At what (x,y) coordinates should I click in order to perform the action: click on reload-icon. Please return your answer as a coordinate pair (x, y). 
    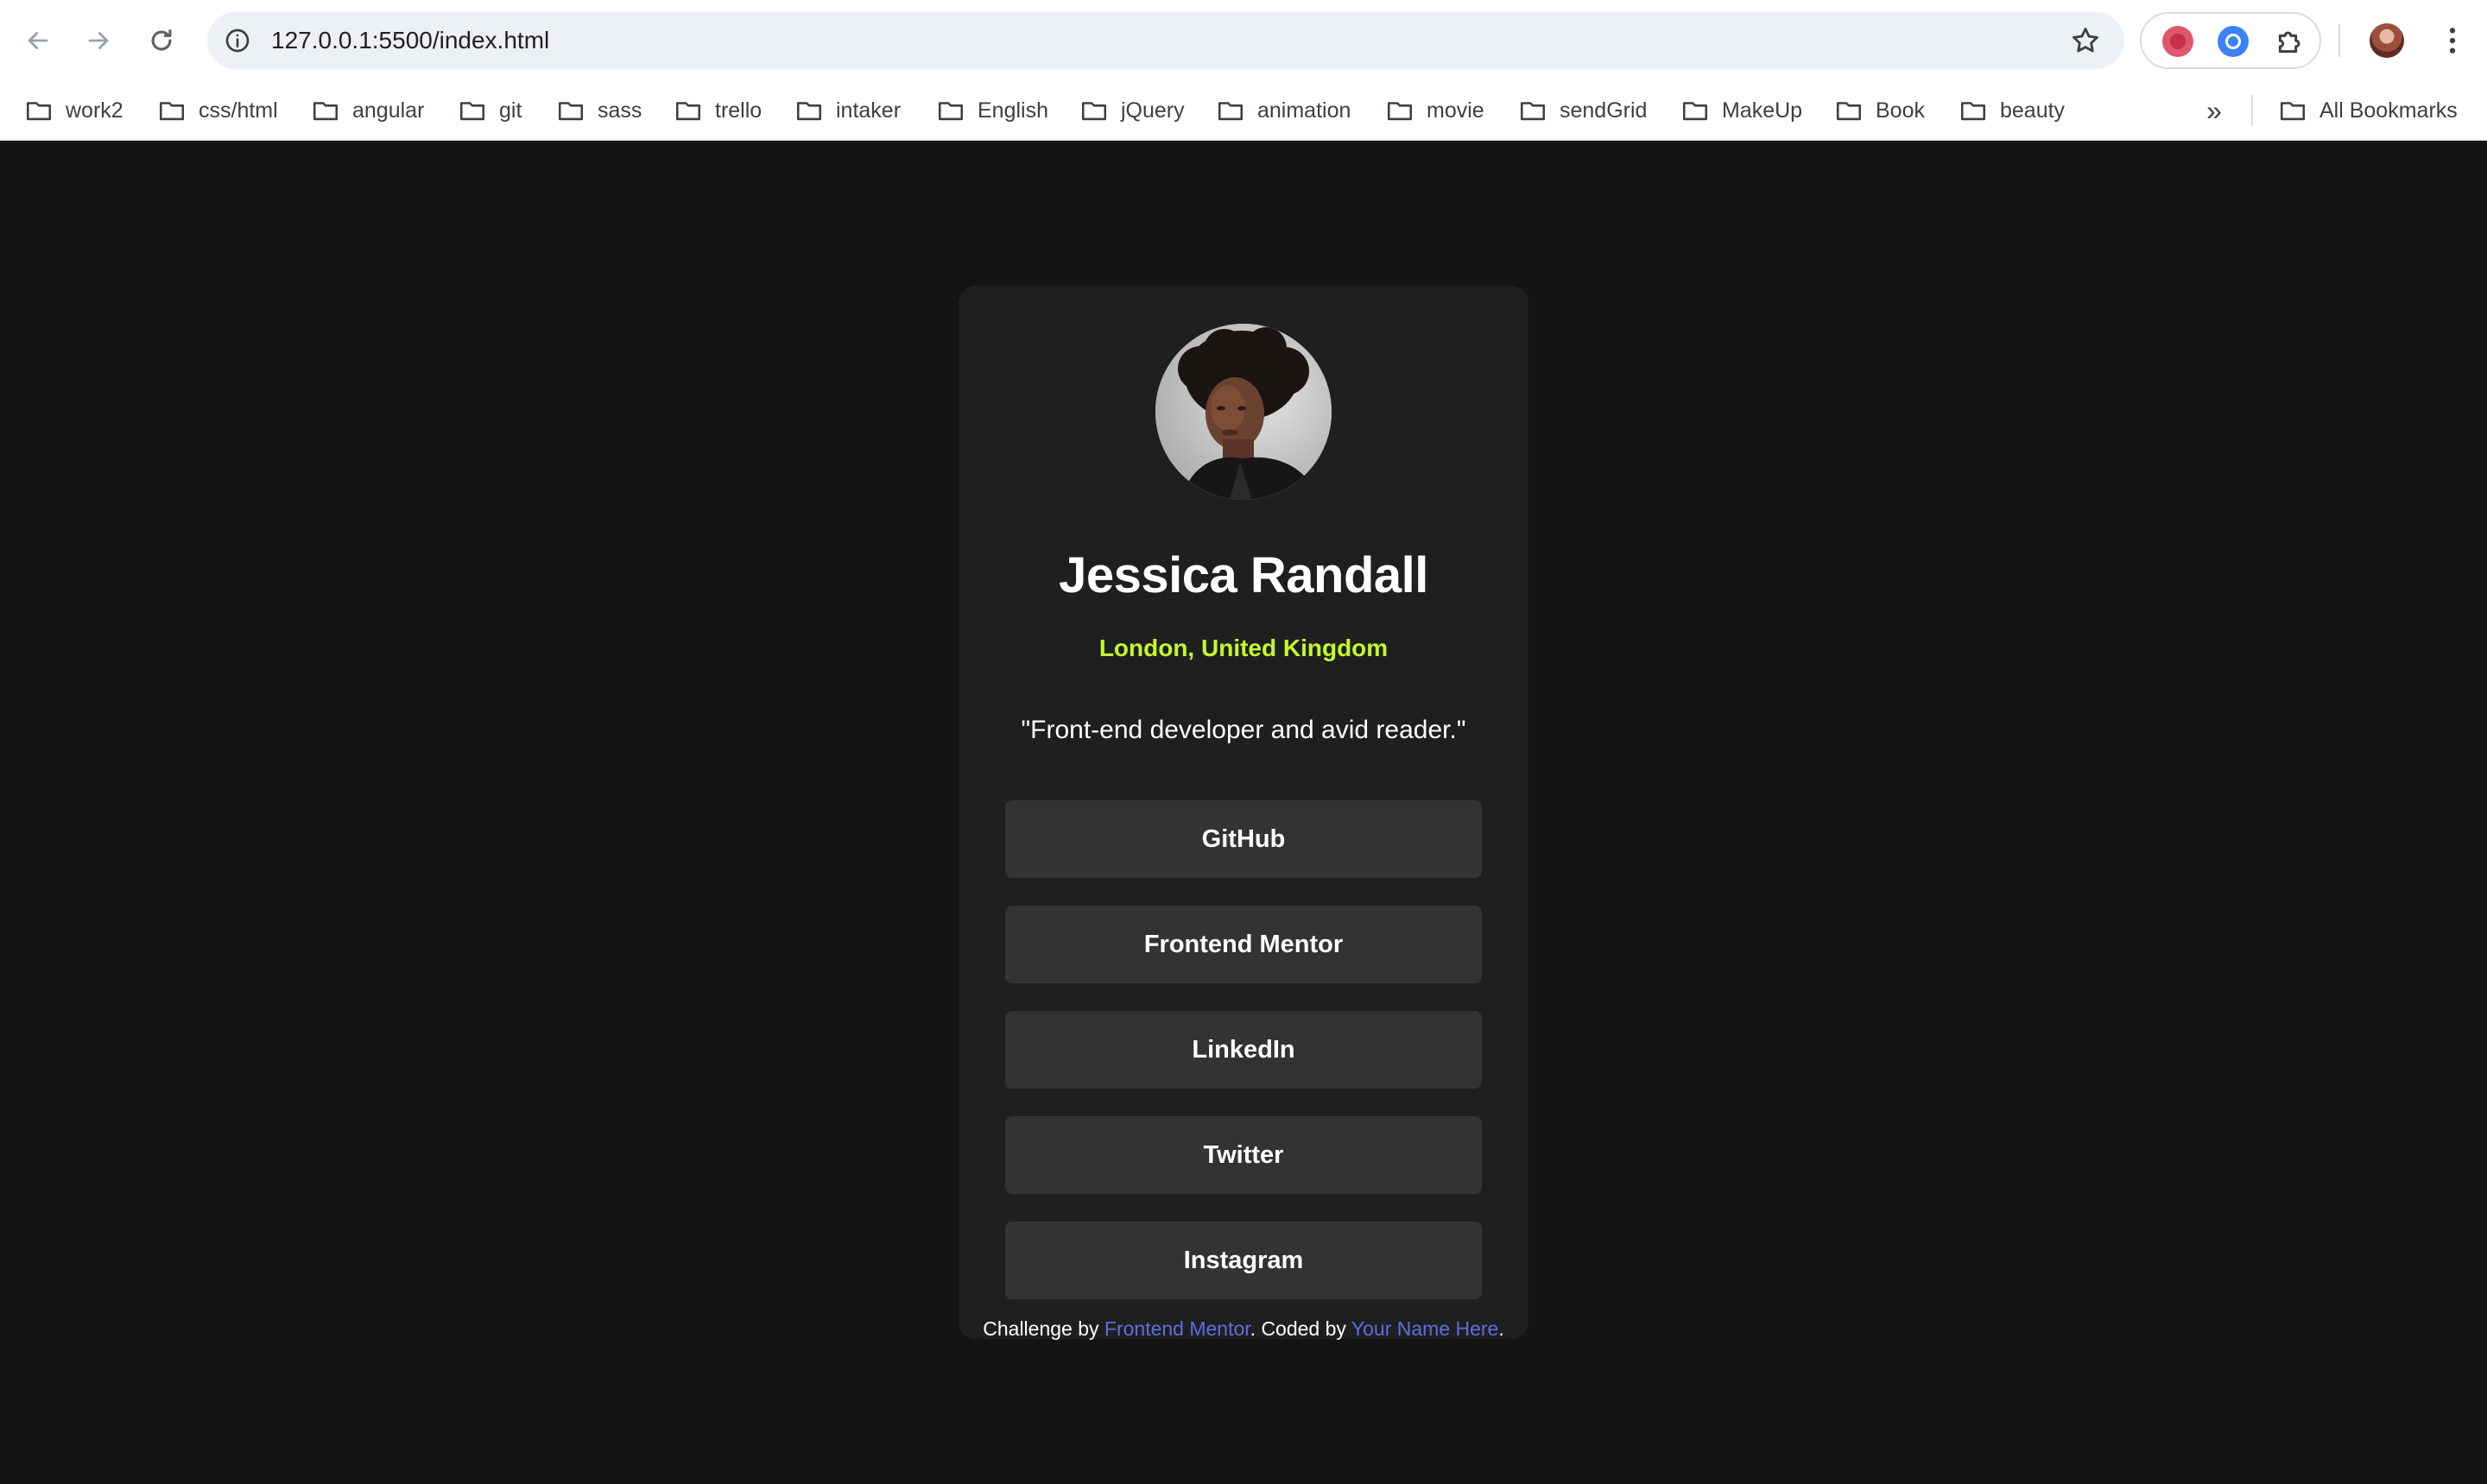
    Looking at the image, I should click on (161, 40).